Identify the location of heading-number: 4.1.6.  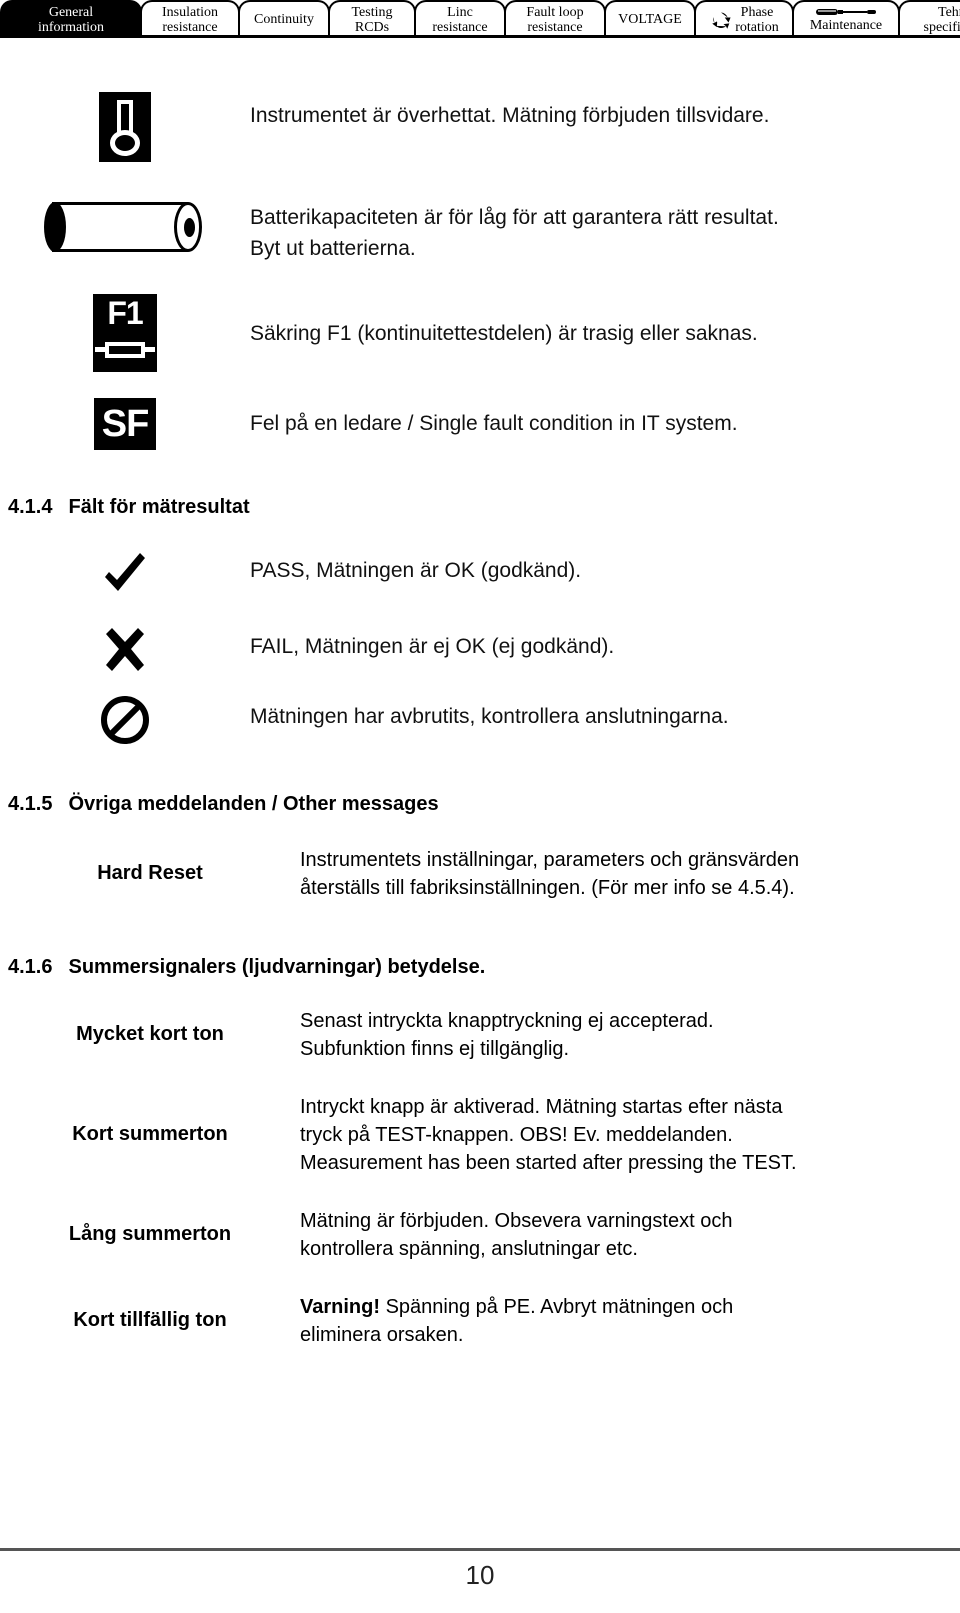
(30, 967).